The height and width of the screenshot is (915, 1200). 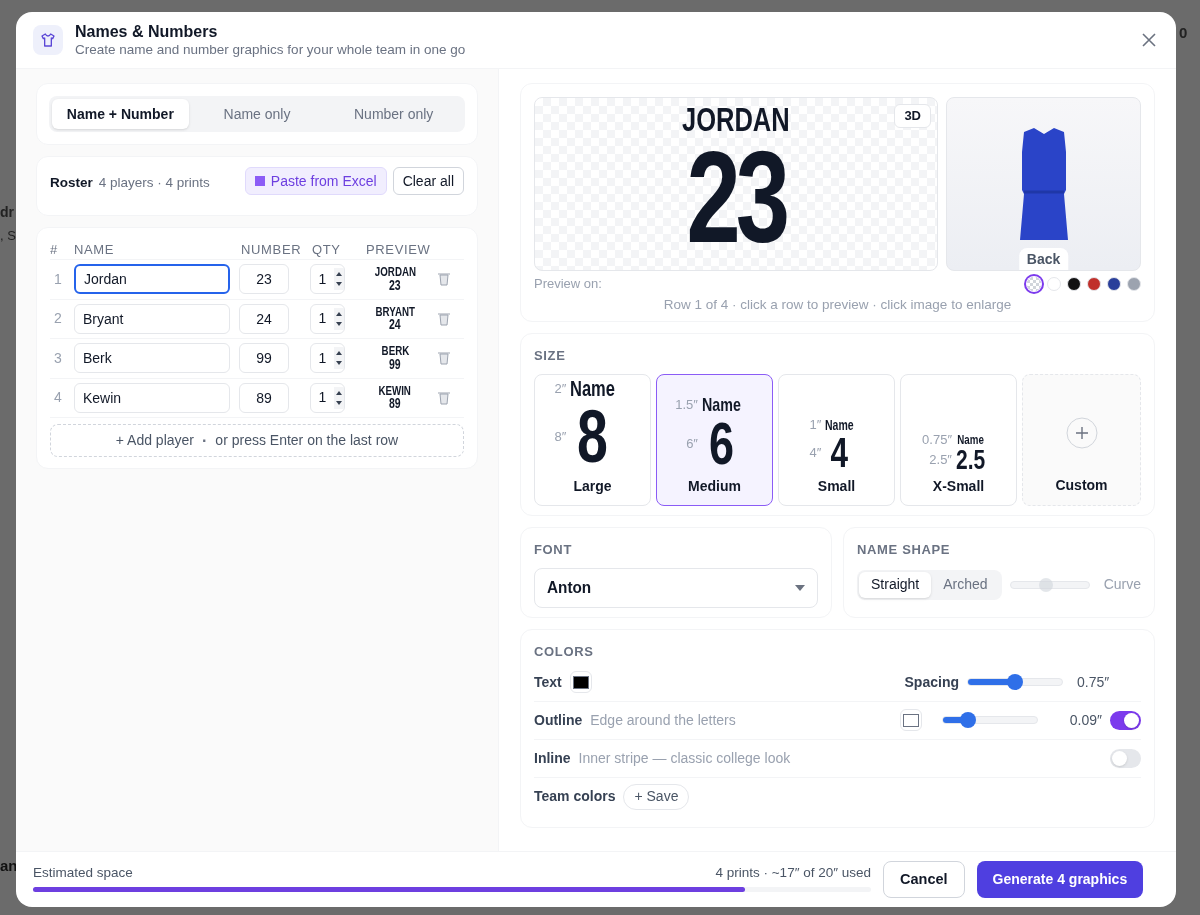 I want to click on section-title: SIZE, so click(x=550, y=356).